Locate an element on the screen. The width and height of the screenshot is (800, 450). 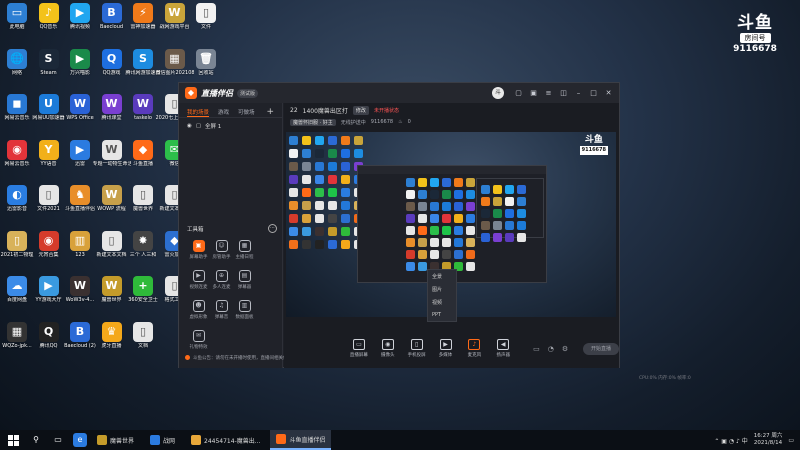
tool-label: 房管助手 is located at coordinates (221, 257).